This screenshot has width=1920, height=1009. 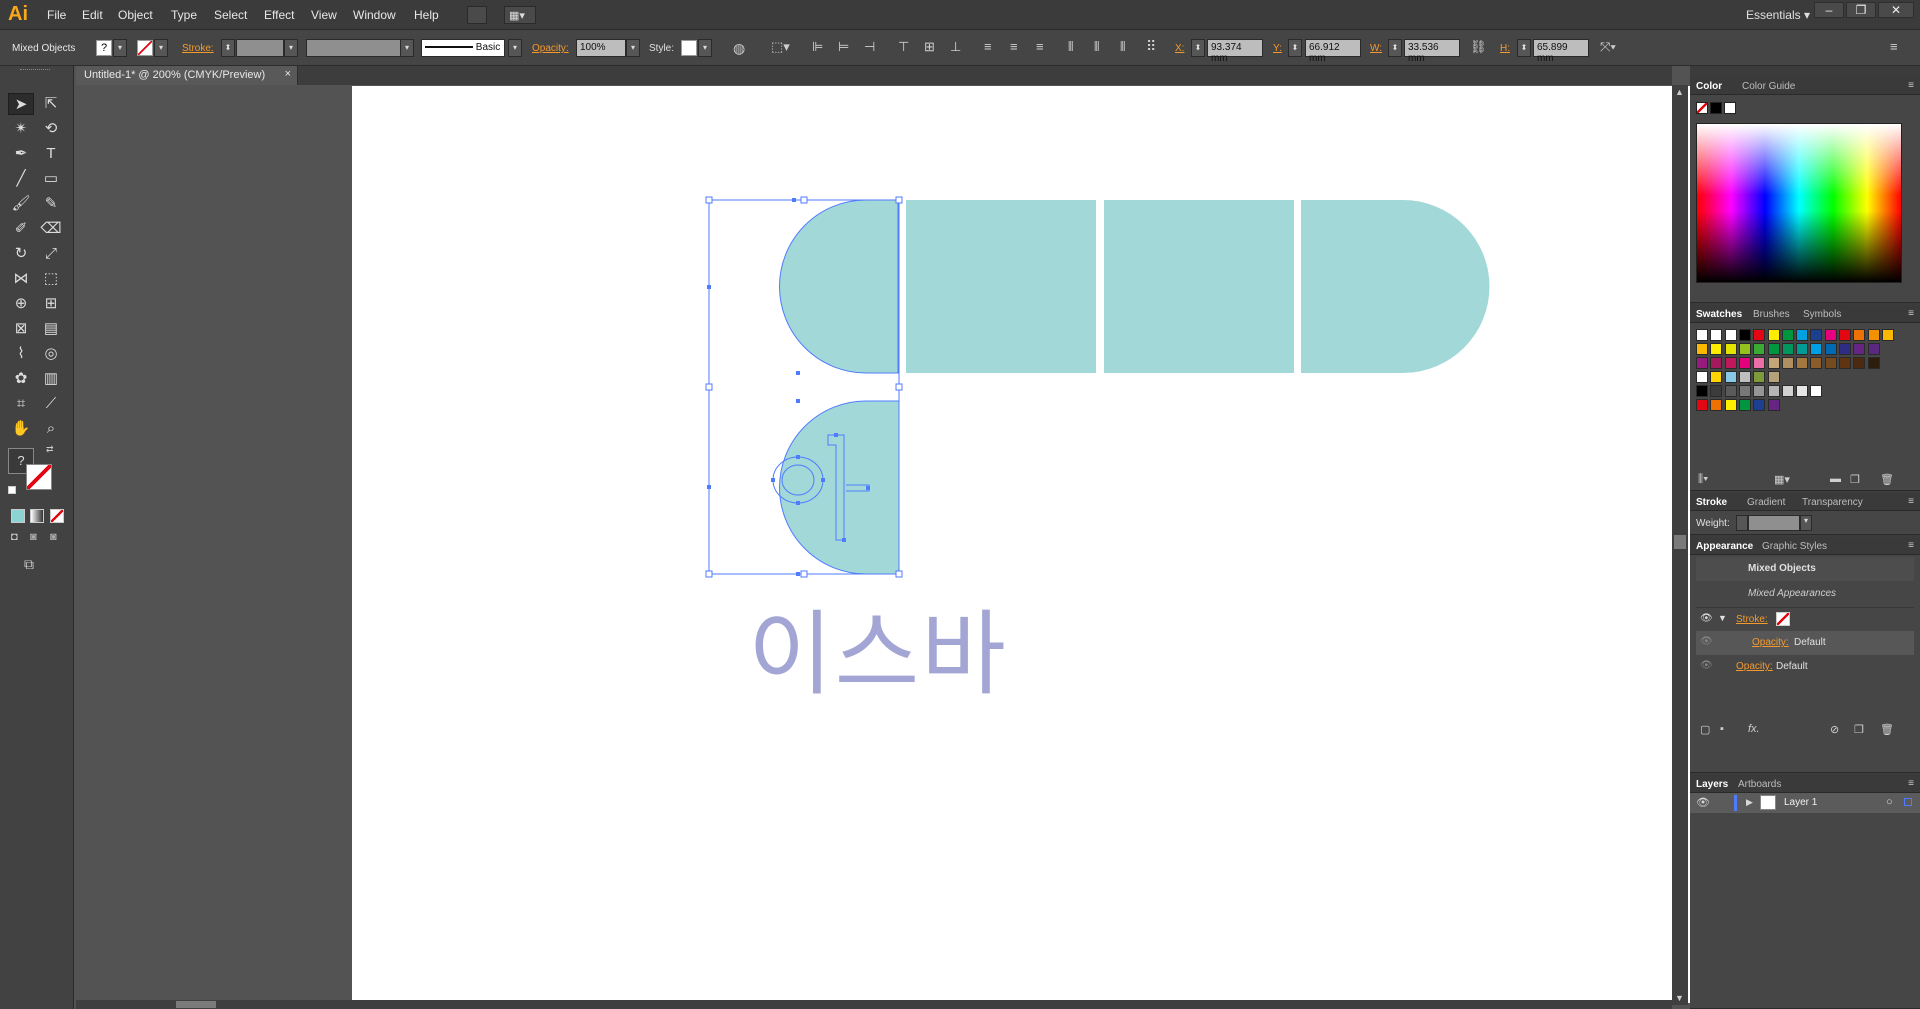 What do you see at coordinates (463, 48) in the screenshot?
I see `brush-definition-field: Basic` at bounding box center [463, 48].